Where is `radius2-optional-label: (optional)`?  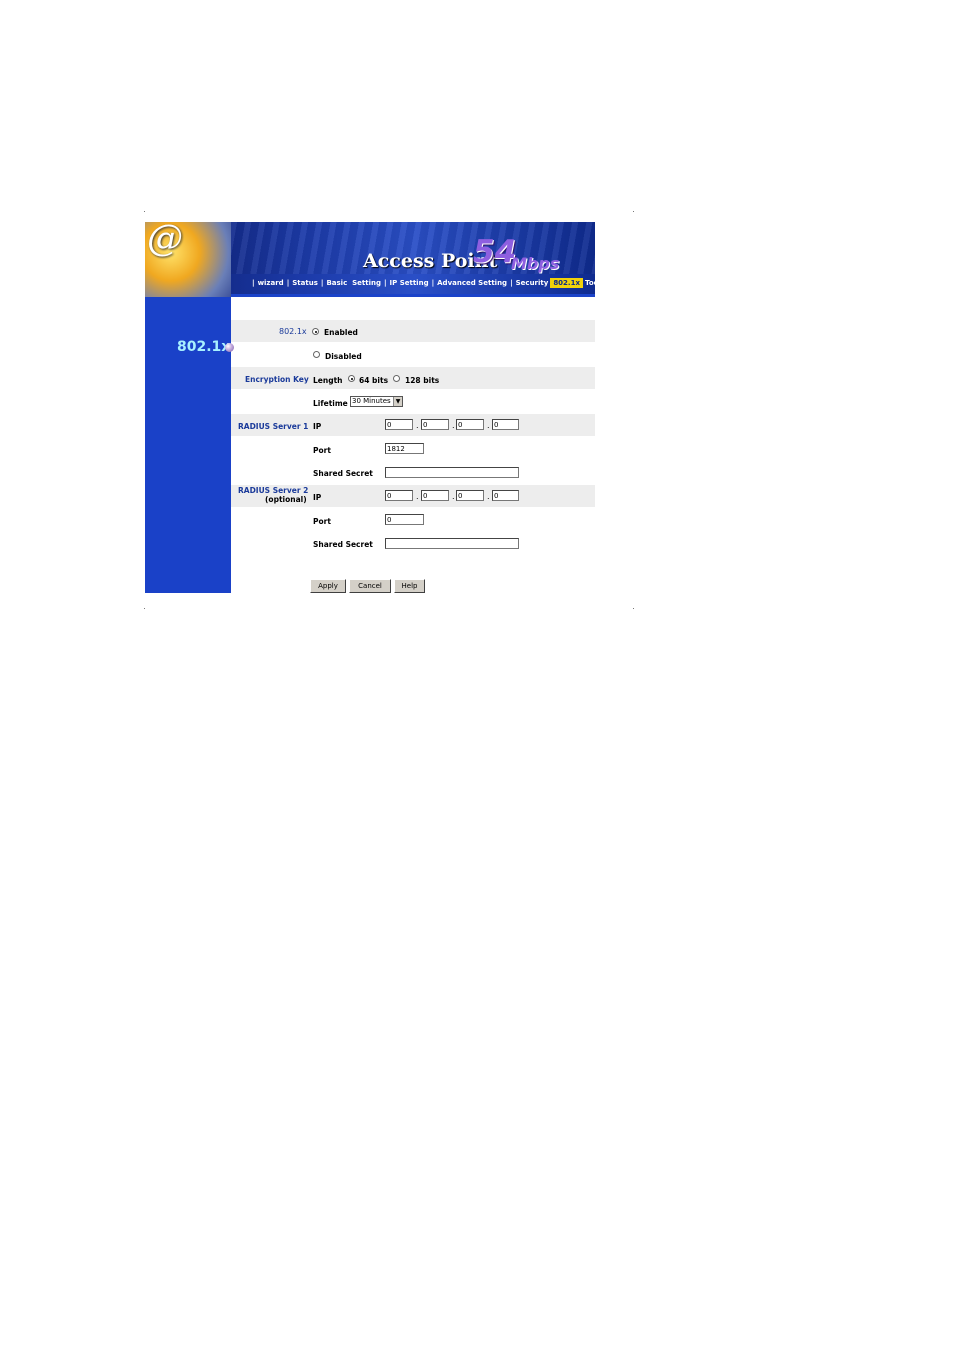 radius2-optional-label: (optional) is located at coordinates (286, 499).